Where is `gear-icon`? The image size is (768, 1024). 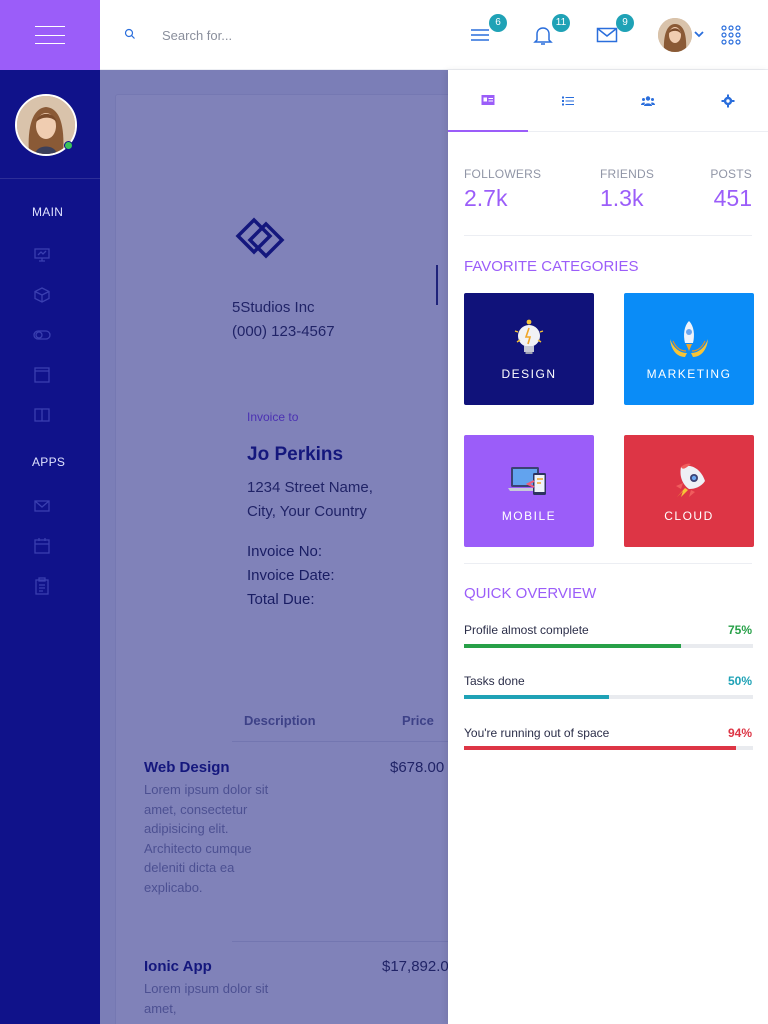
gear-icon is located at coordinates (728, 101).